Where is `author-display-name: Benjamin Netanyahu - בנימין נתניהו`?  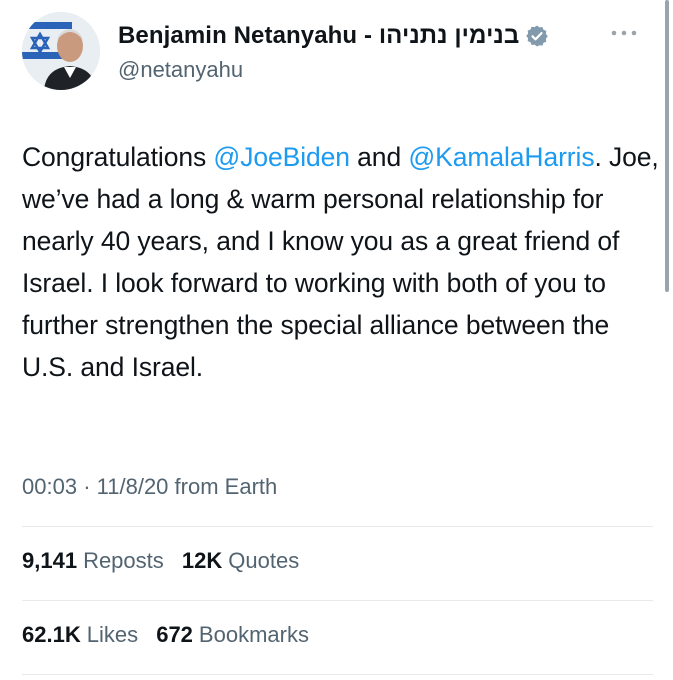
author-display-name: Benjamin Netanyahu - בנימין נתניהו is located at coordinates (318, 36).